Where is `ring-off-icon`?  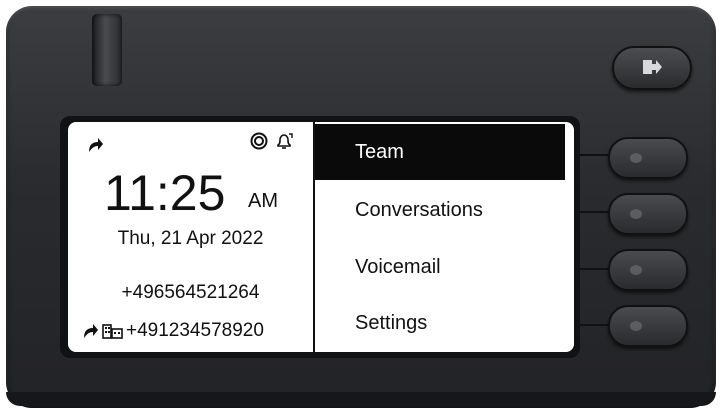 ring-off-icon is located at coordinates (259, 141).